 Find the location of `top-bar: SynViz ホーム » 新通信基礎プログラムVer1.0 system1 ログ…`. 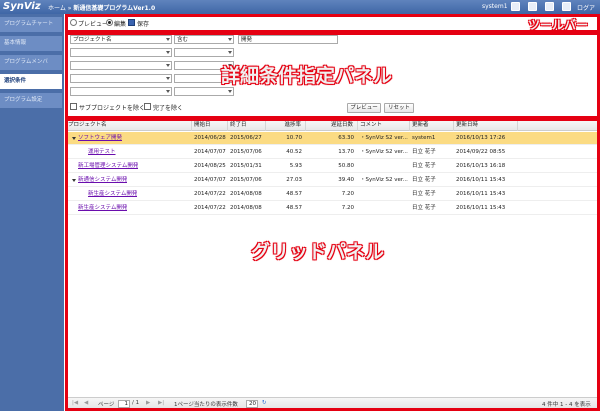

top-bar: SynViz ホーム » 新通信基礎プログラムVer1.0 system1 ログ… is located at coordinates (300, 10).